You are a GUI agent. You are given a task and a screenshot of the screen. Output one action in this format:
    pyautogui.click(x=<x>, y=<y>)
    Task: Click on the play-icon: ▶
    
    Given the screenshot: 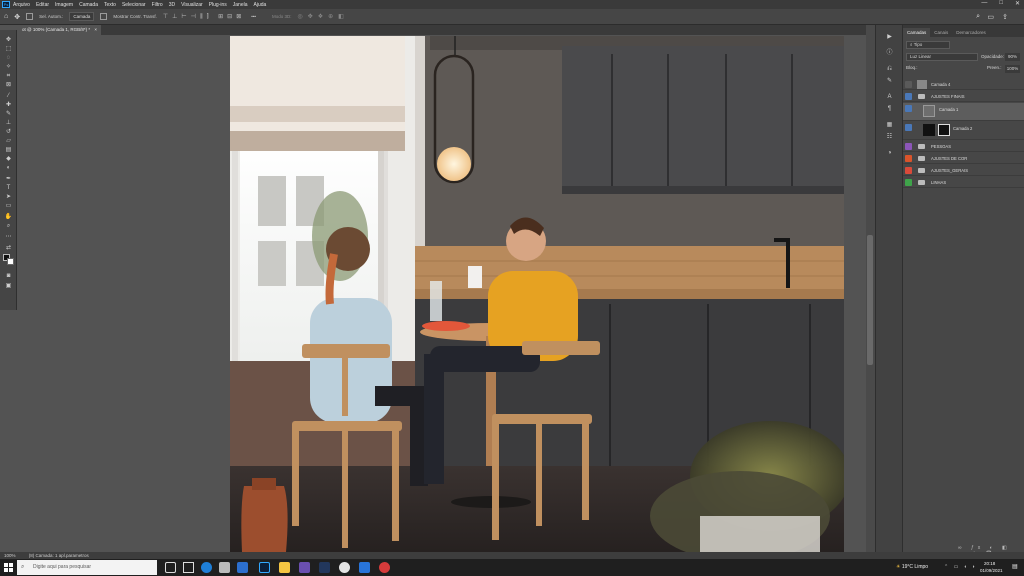 What is the action you would take?
    pyautogui.click(x=889, y=37)
    